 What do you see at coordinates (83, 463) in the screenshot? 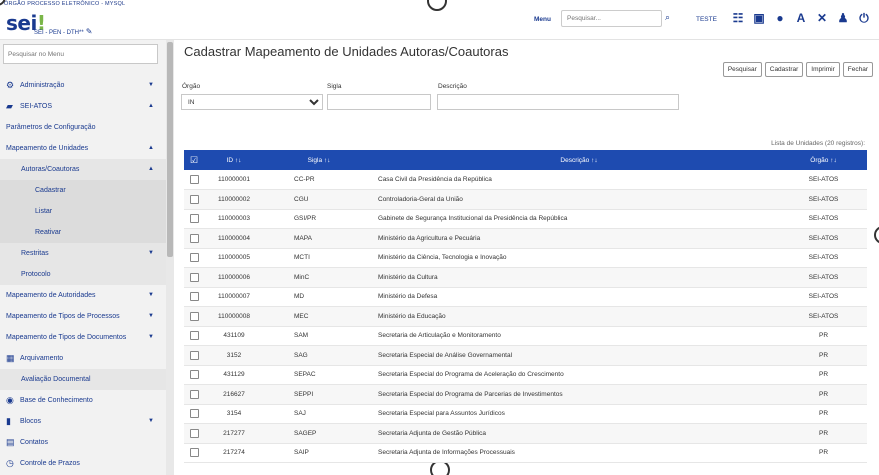
I see `sidebar-item: ◷ Controle de Prazos` at bounding box center [83, 463].